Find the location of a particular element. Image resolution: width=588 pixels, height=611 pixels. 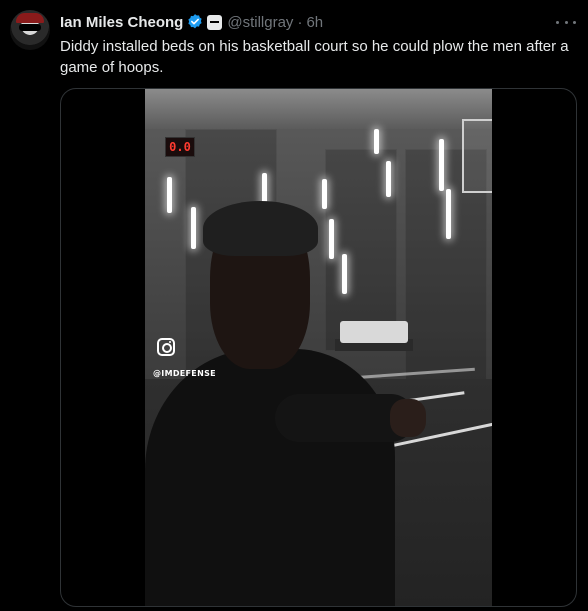

ceiling is located at coordinates (318, 109).